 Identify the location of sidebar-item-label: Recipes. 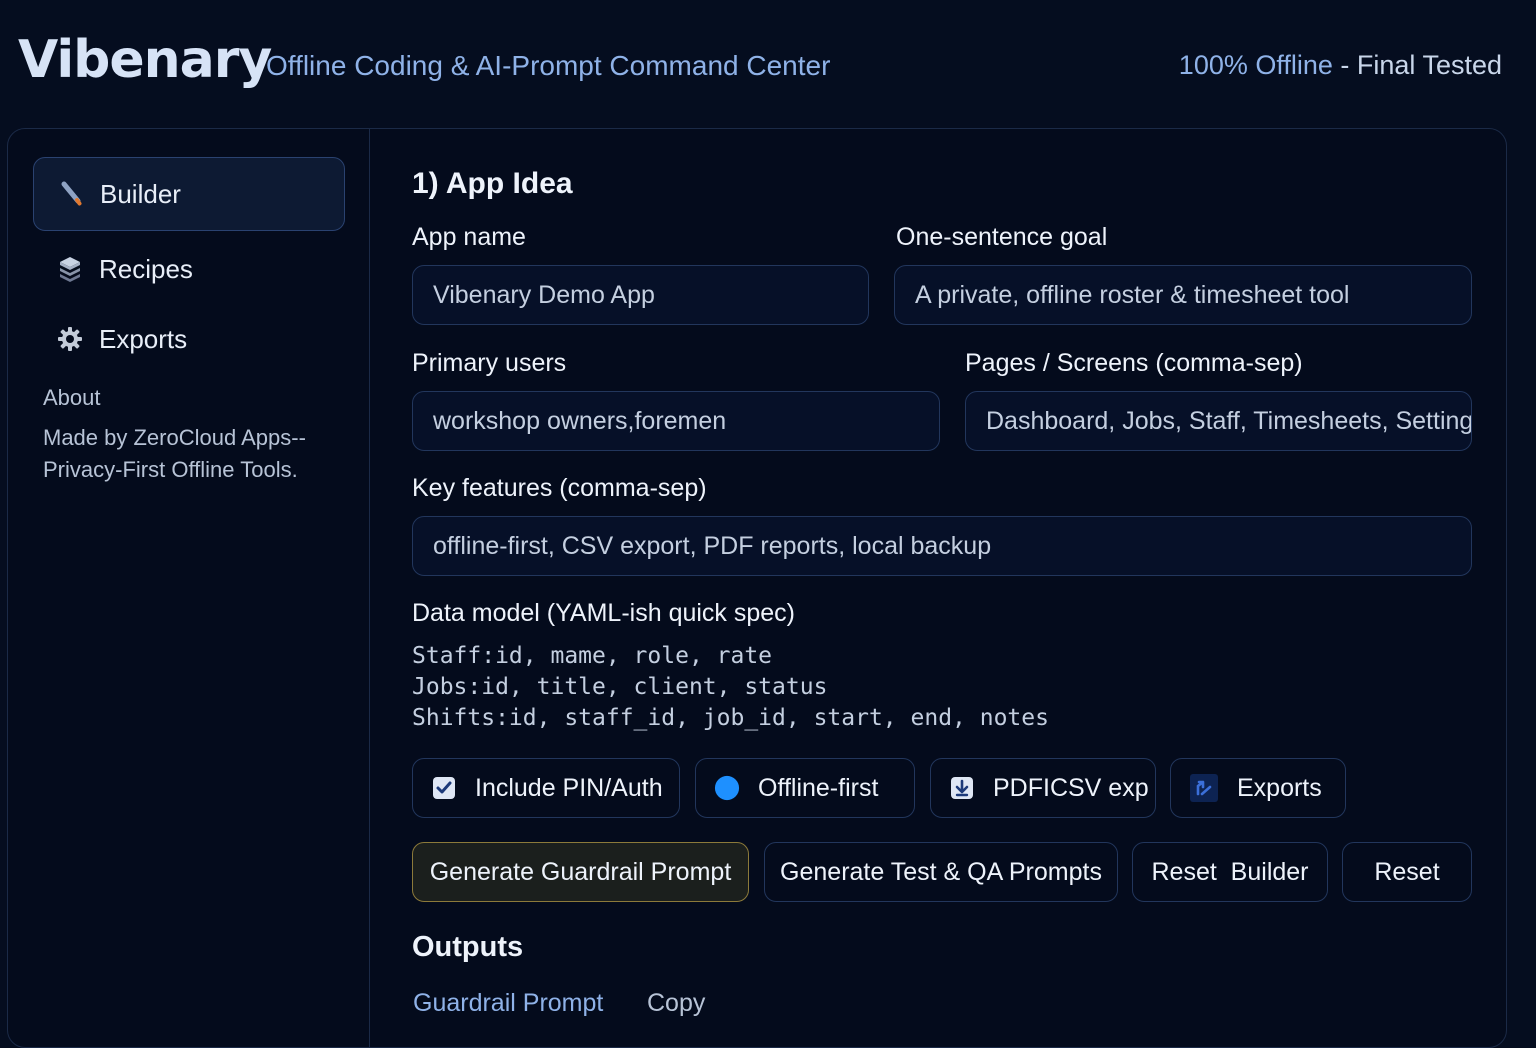
(146, 268).